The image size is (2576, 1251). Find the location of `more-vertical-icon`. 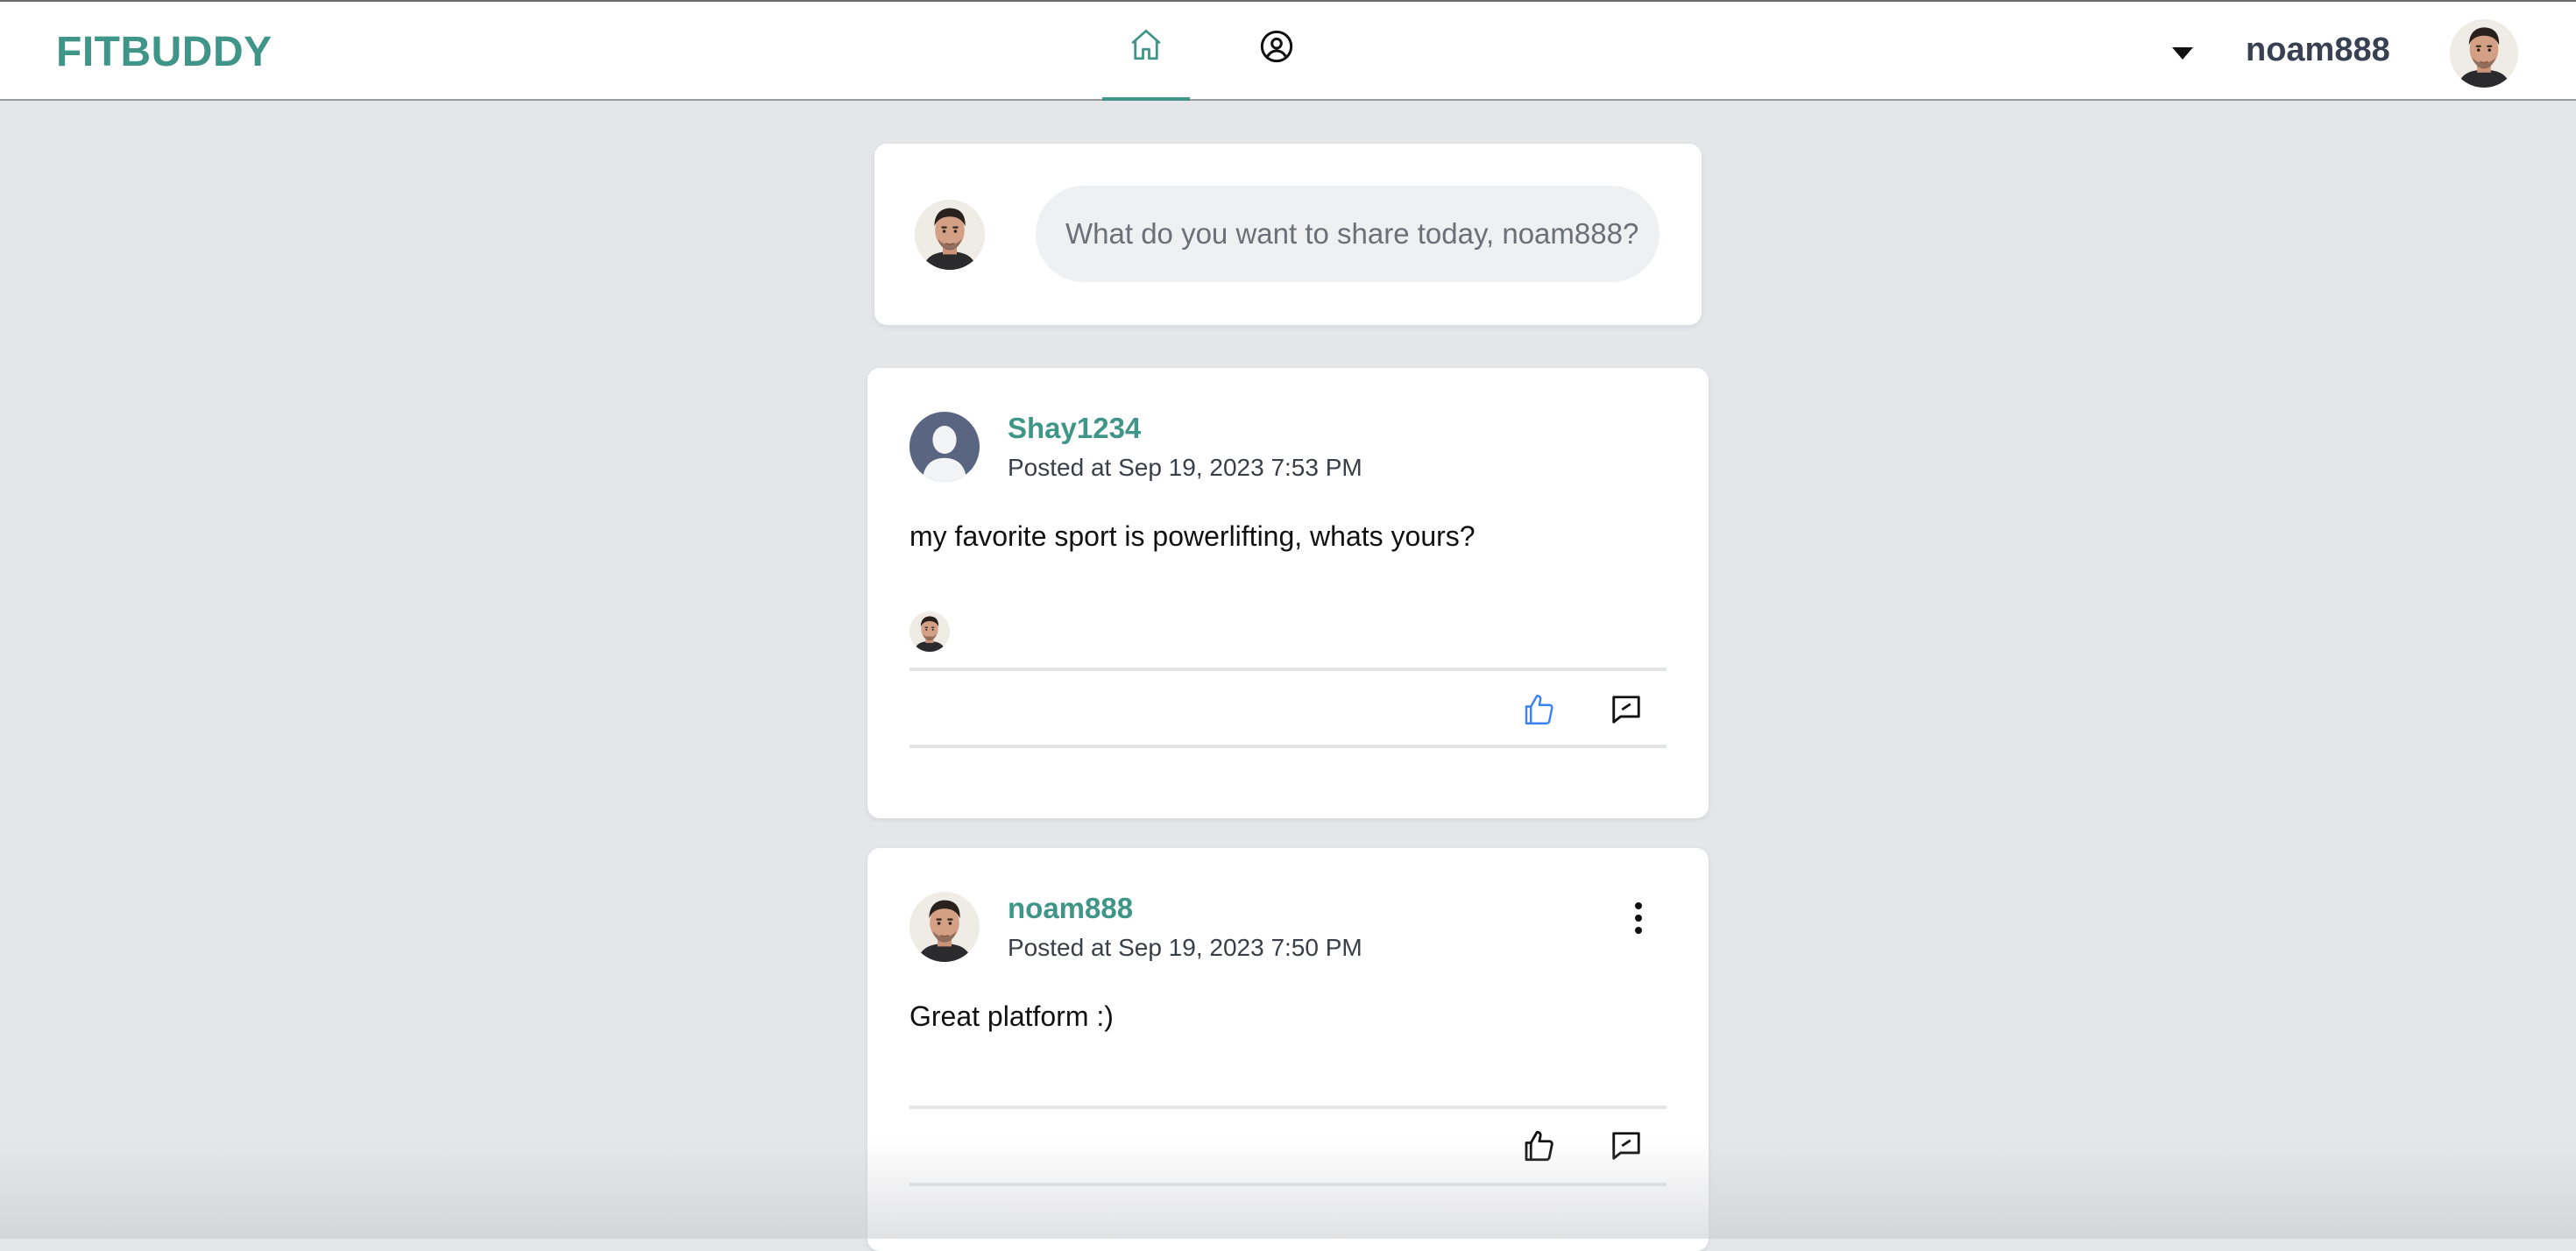

more-vertical-icon is located at coordinates (1638, 918).